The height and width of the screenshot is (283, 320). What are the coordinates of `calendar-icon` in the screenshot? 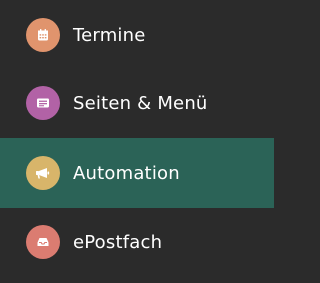 It's located at (43, 35).